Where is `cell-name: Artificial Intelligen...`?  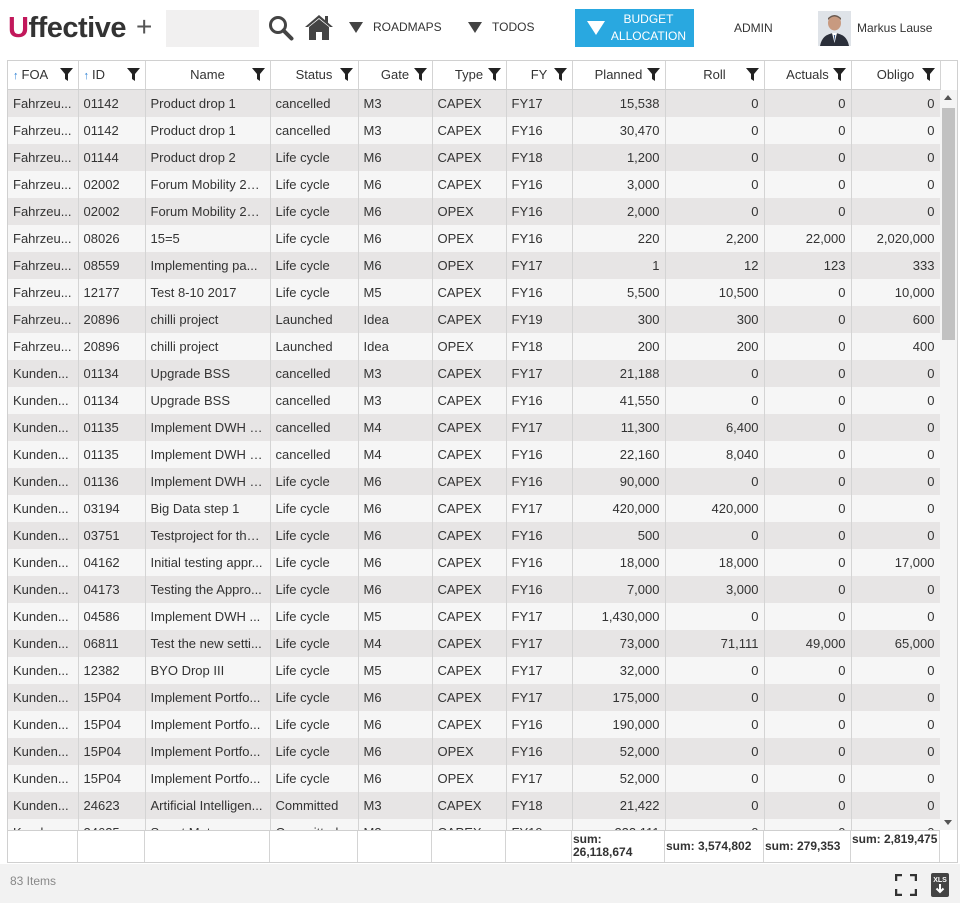
cell-name: Artificial Intelligen... is located at coordinates (208, 805).